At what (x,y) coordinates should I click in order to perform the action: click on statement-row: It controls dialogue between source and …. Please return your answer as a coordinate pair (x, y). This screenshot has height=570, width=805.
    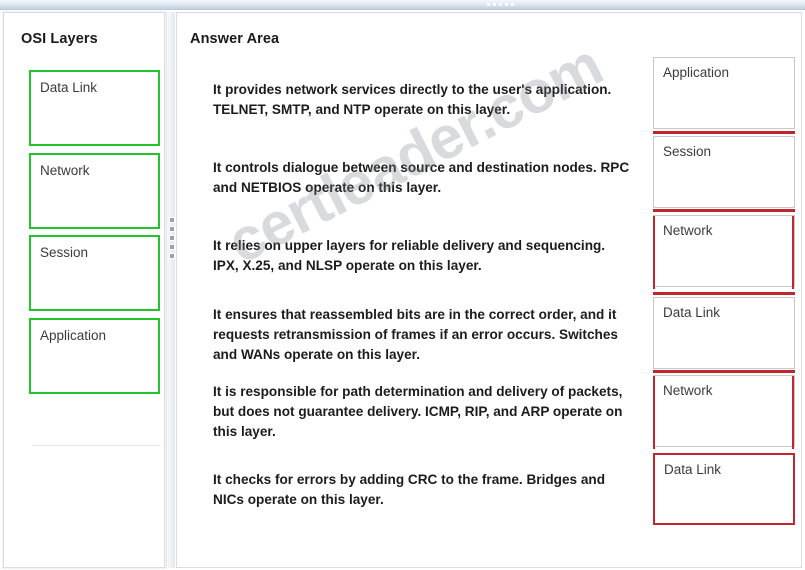
    Looking at the image, I should click on (421, 177).